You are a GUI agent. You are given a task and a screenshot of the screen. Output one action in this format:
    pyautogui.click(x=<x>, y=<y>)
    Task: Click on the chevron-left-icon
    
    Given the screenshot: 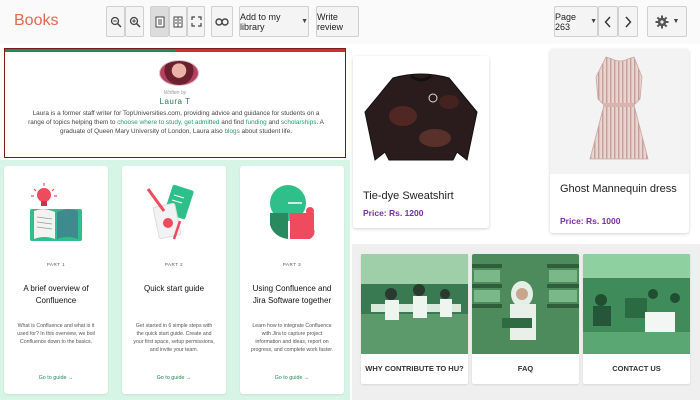 What is the action you would take?
    pyautogui.click(x=607, y=21)
    